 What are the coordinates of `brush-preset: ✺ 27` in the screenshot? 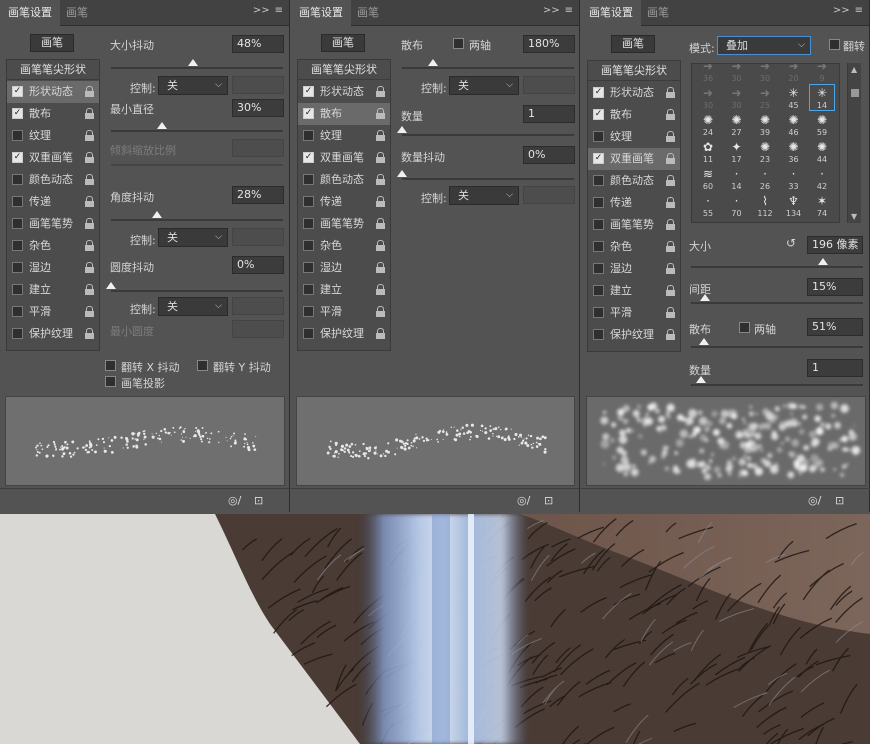 It's located at (737, 124).